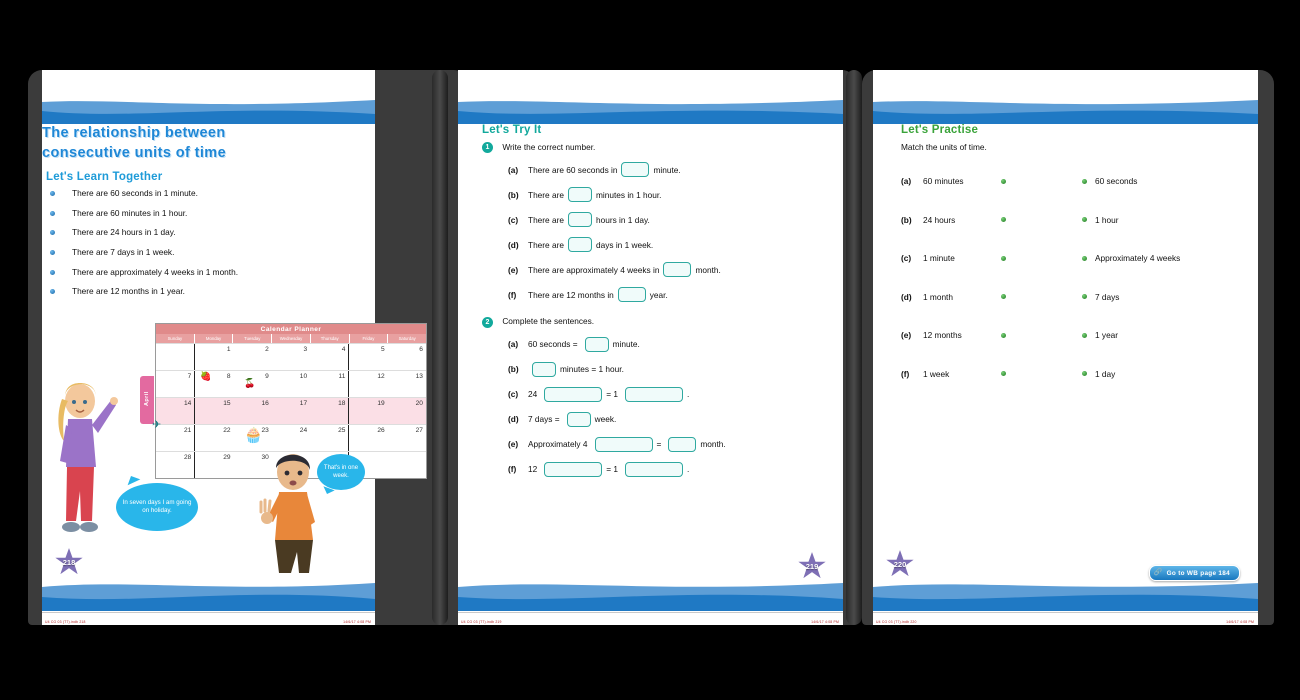 The height and width of the screenshot is (700, 1300). Describe the element at coordinates (650, 148) in the screenshot. I see `exercise-1-instruction-row: 1 Write the correct number.` at that location.